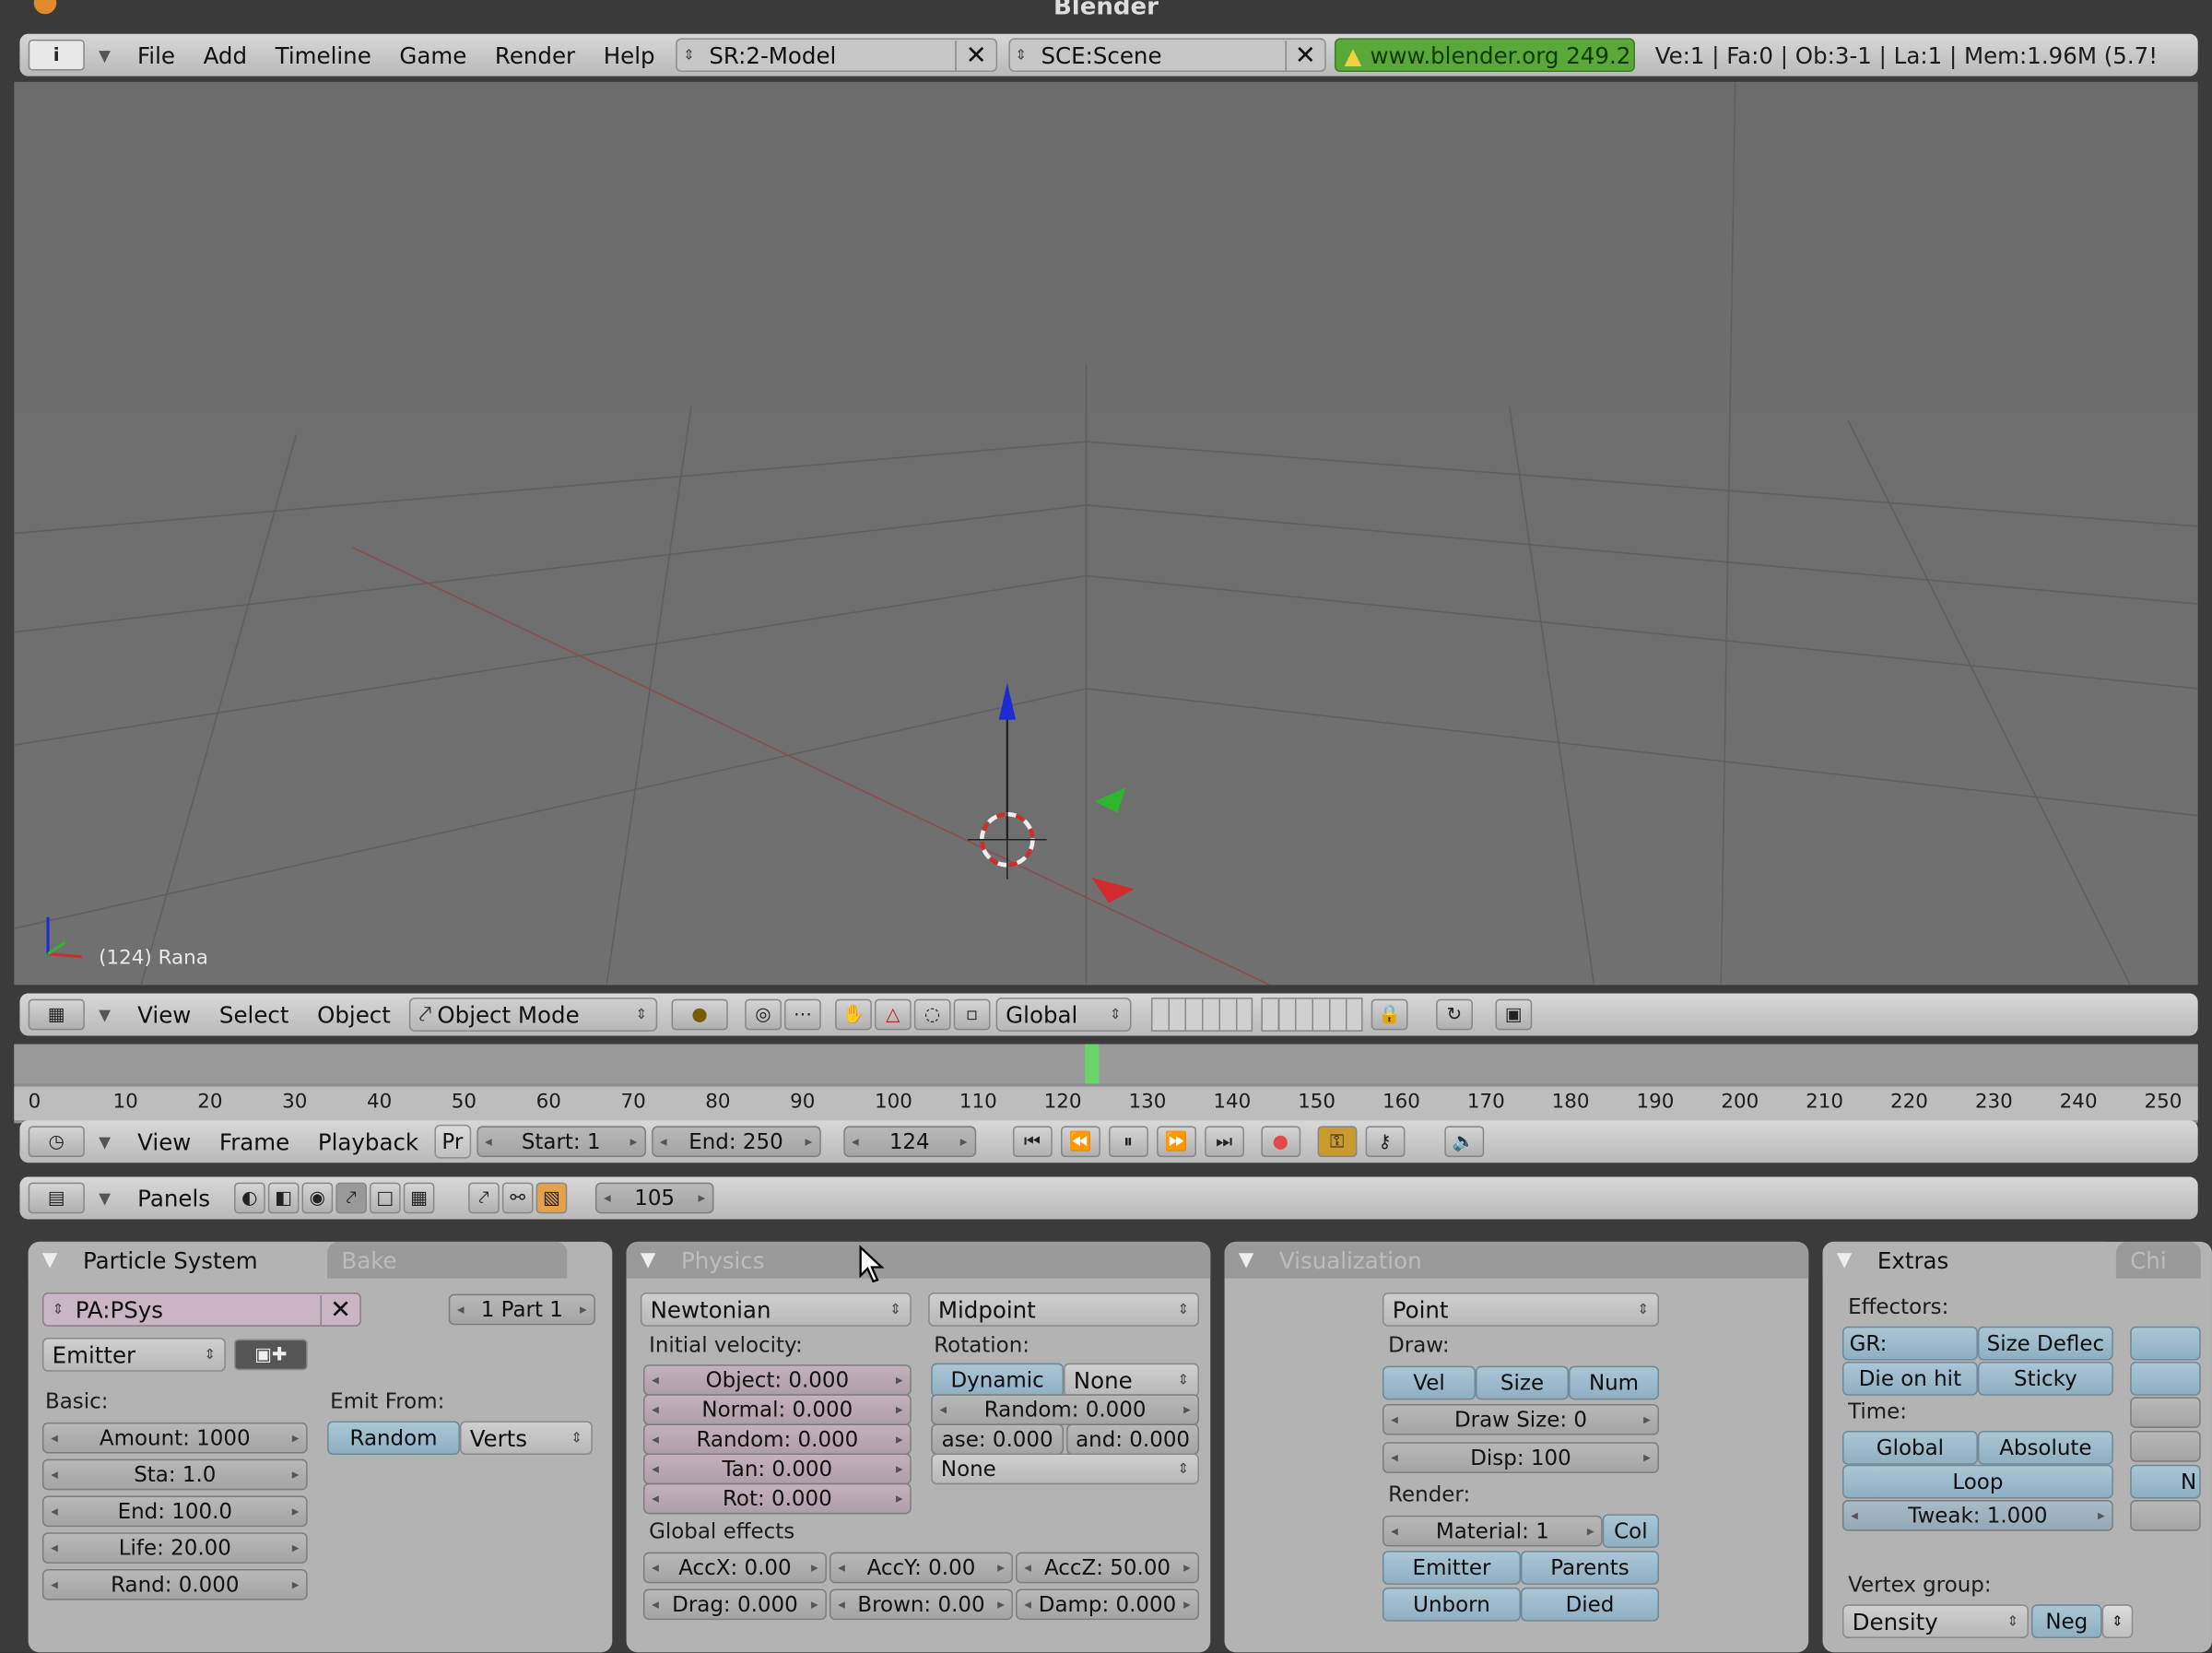 This screenshot has height=1653, width=2212. What do you see at coordinates (921, 1605) in the screenshot?
I see `brown-field: ◂ Brown: 0.00 ▸` at bounding box center [921, 1605].